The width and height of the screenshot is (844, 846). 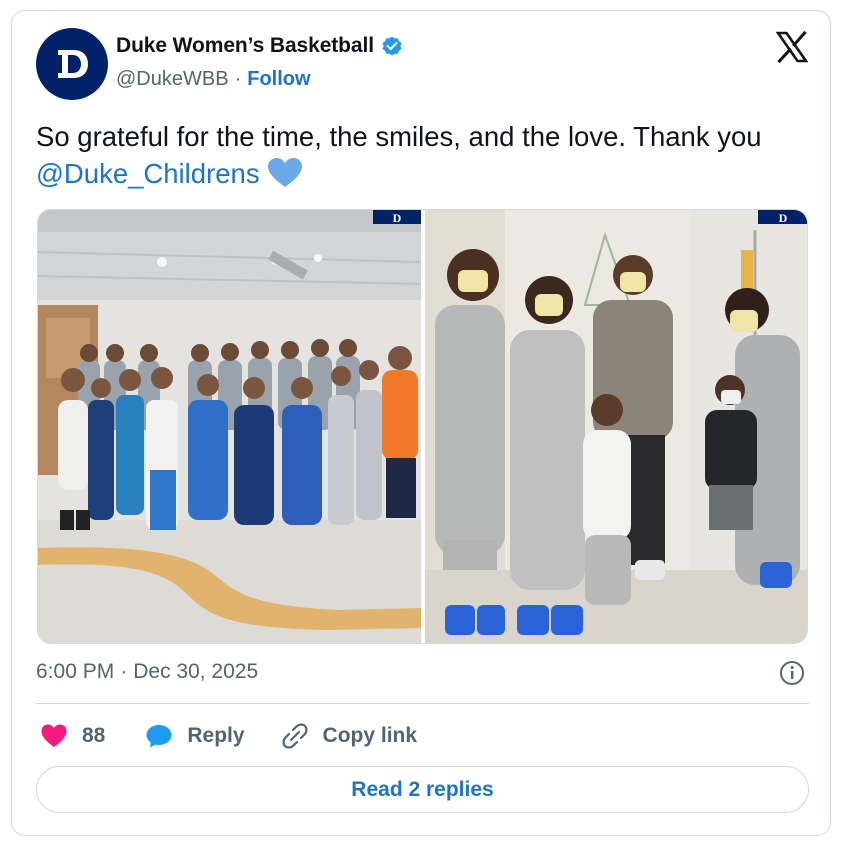 What do you see at coordinates (94, 735) in the screenshot?
I see `like-count: 88` at bounding box center [94, 735].